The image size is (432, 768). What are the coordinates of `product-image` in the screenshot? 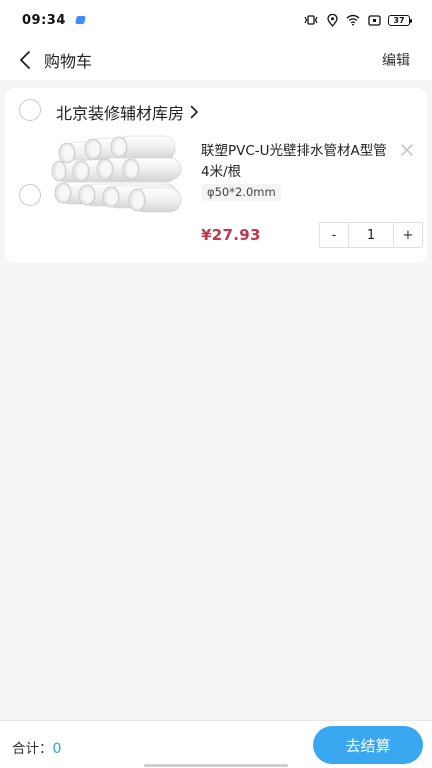 It's located at (119, 182).